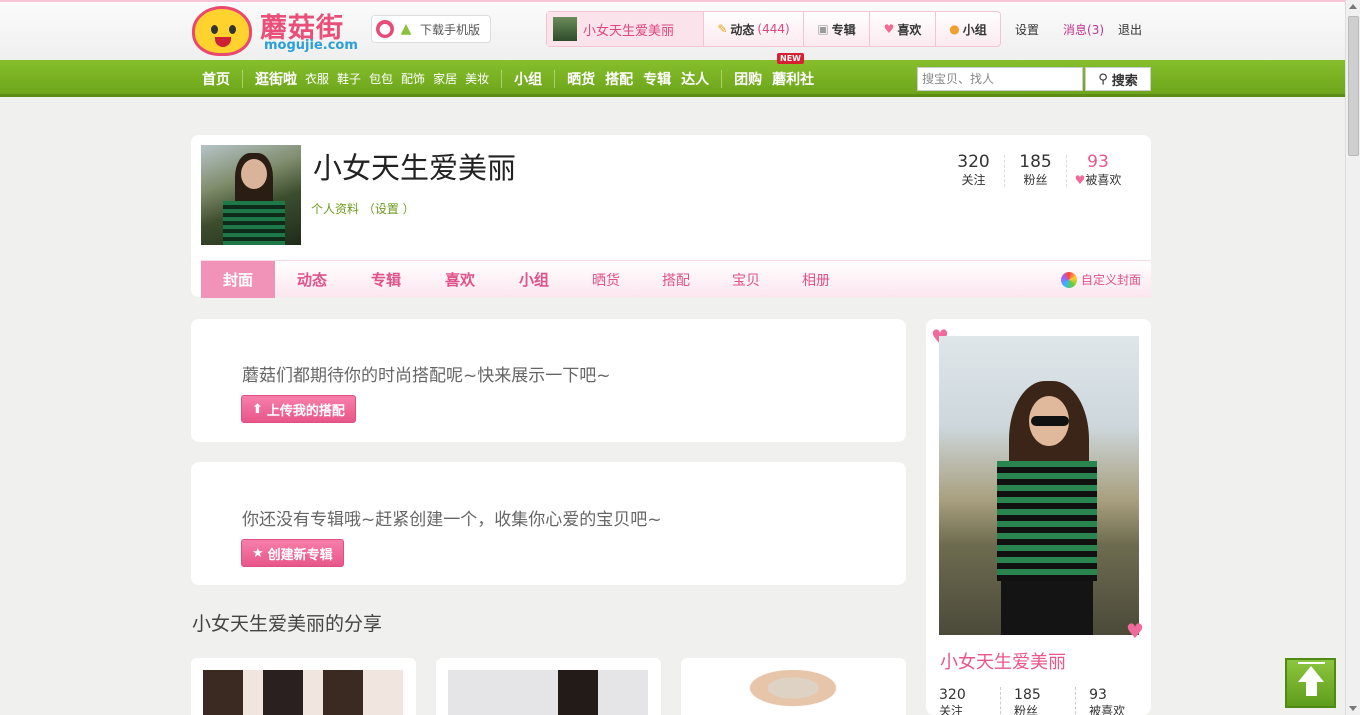 The image size is (1360, 715). Describe the element at coordinates (1113, 701) in the screenshot. I see `sidebar-stat-liked: 93 被喜欢` at that location.